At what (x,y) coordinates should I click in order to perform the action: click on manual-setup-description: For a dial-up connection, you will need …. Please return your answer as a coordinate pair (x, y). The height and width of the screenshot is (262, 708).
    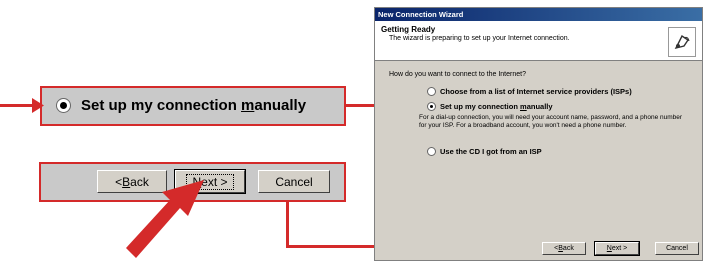
    Looking at the image, I should click on (551, 121).